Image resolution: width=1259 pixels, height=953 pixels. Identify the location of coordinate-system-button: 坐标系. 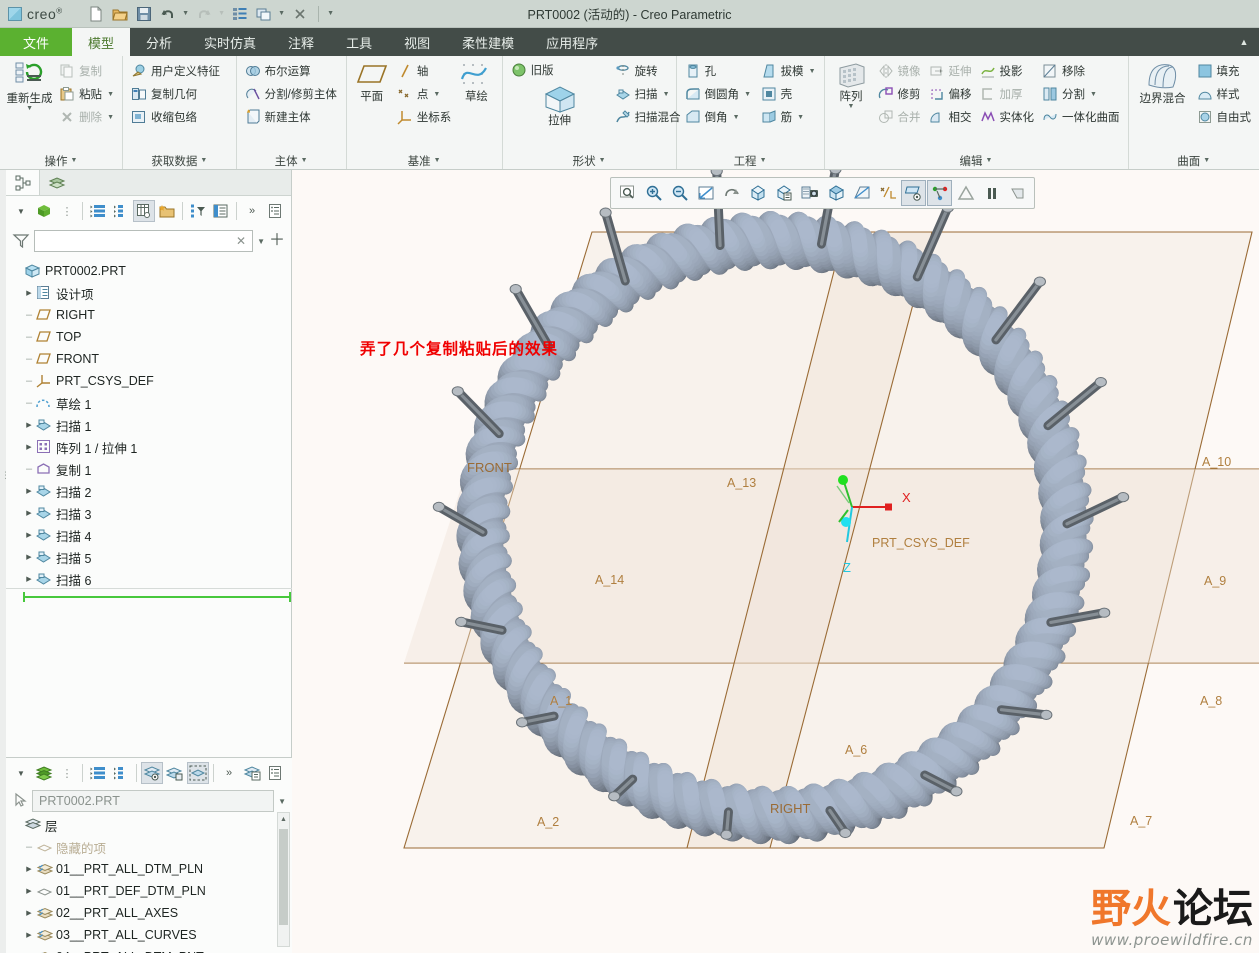
(424, 117).